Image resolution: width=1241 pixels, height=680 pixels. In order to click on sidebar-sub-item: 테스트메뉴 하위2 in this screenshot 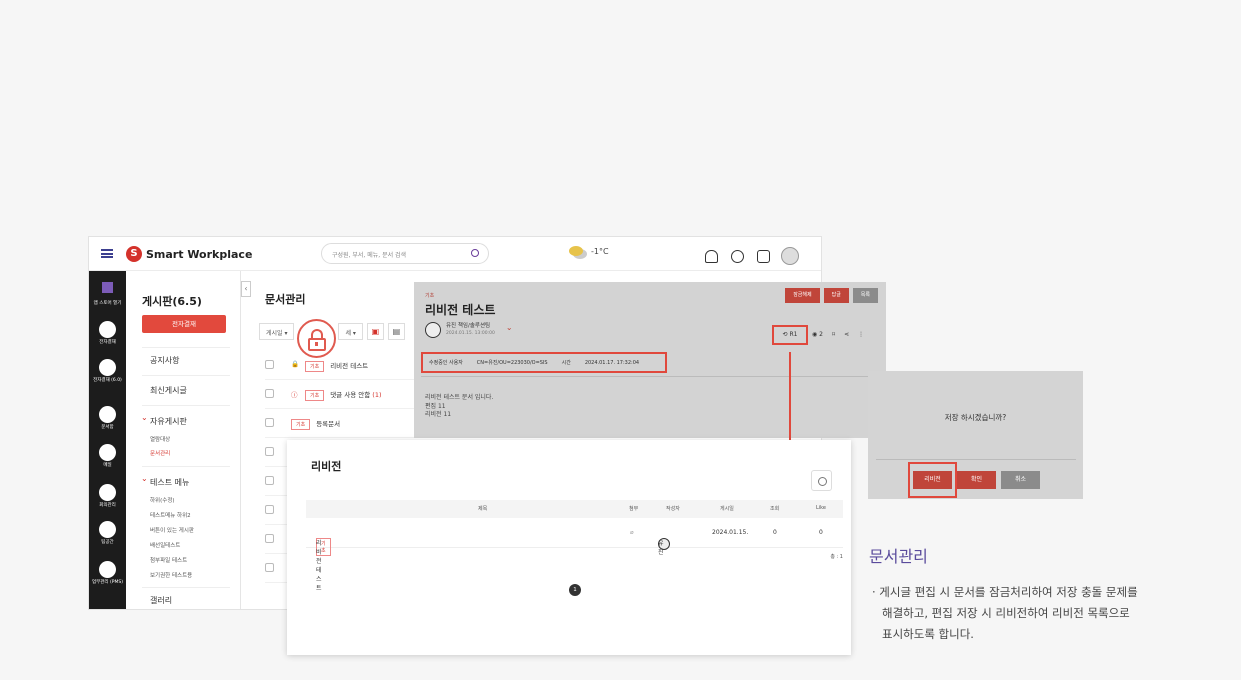, I will do `click(170, 515)`.